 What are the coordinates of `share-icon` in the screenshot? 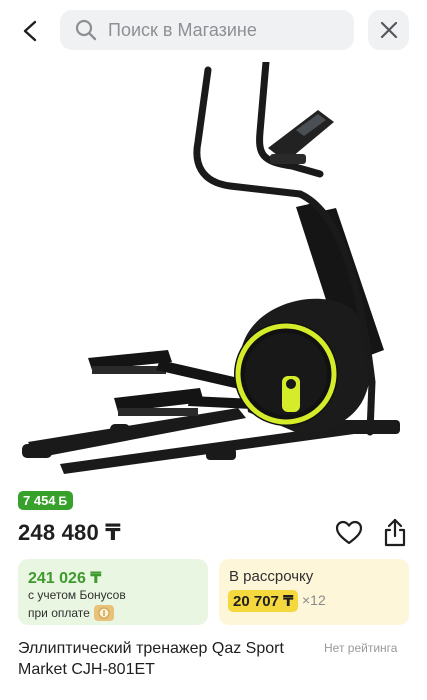 It's located at (395, 532).